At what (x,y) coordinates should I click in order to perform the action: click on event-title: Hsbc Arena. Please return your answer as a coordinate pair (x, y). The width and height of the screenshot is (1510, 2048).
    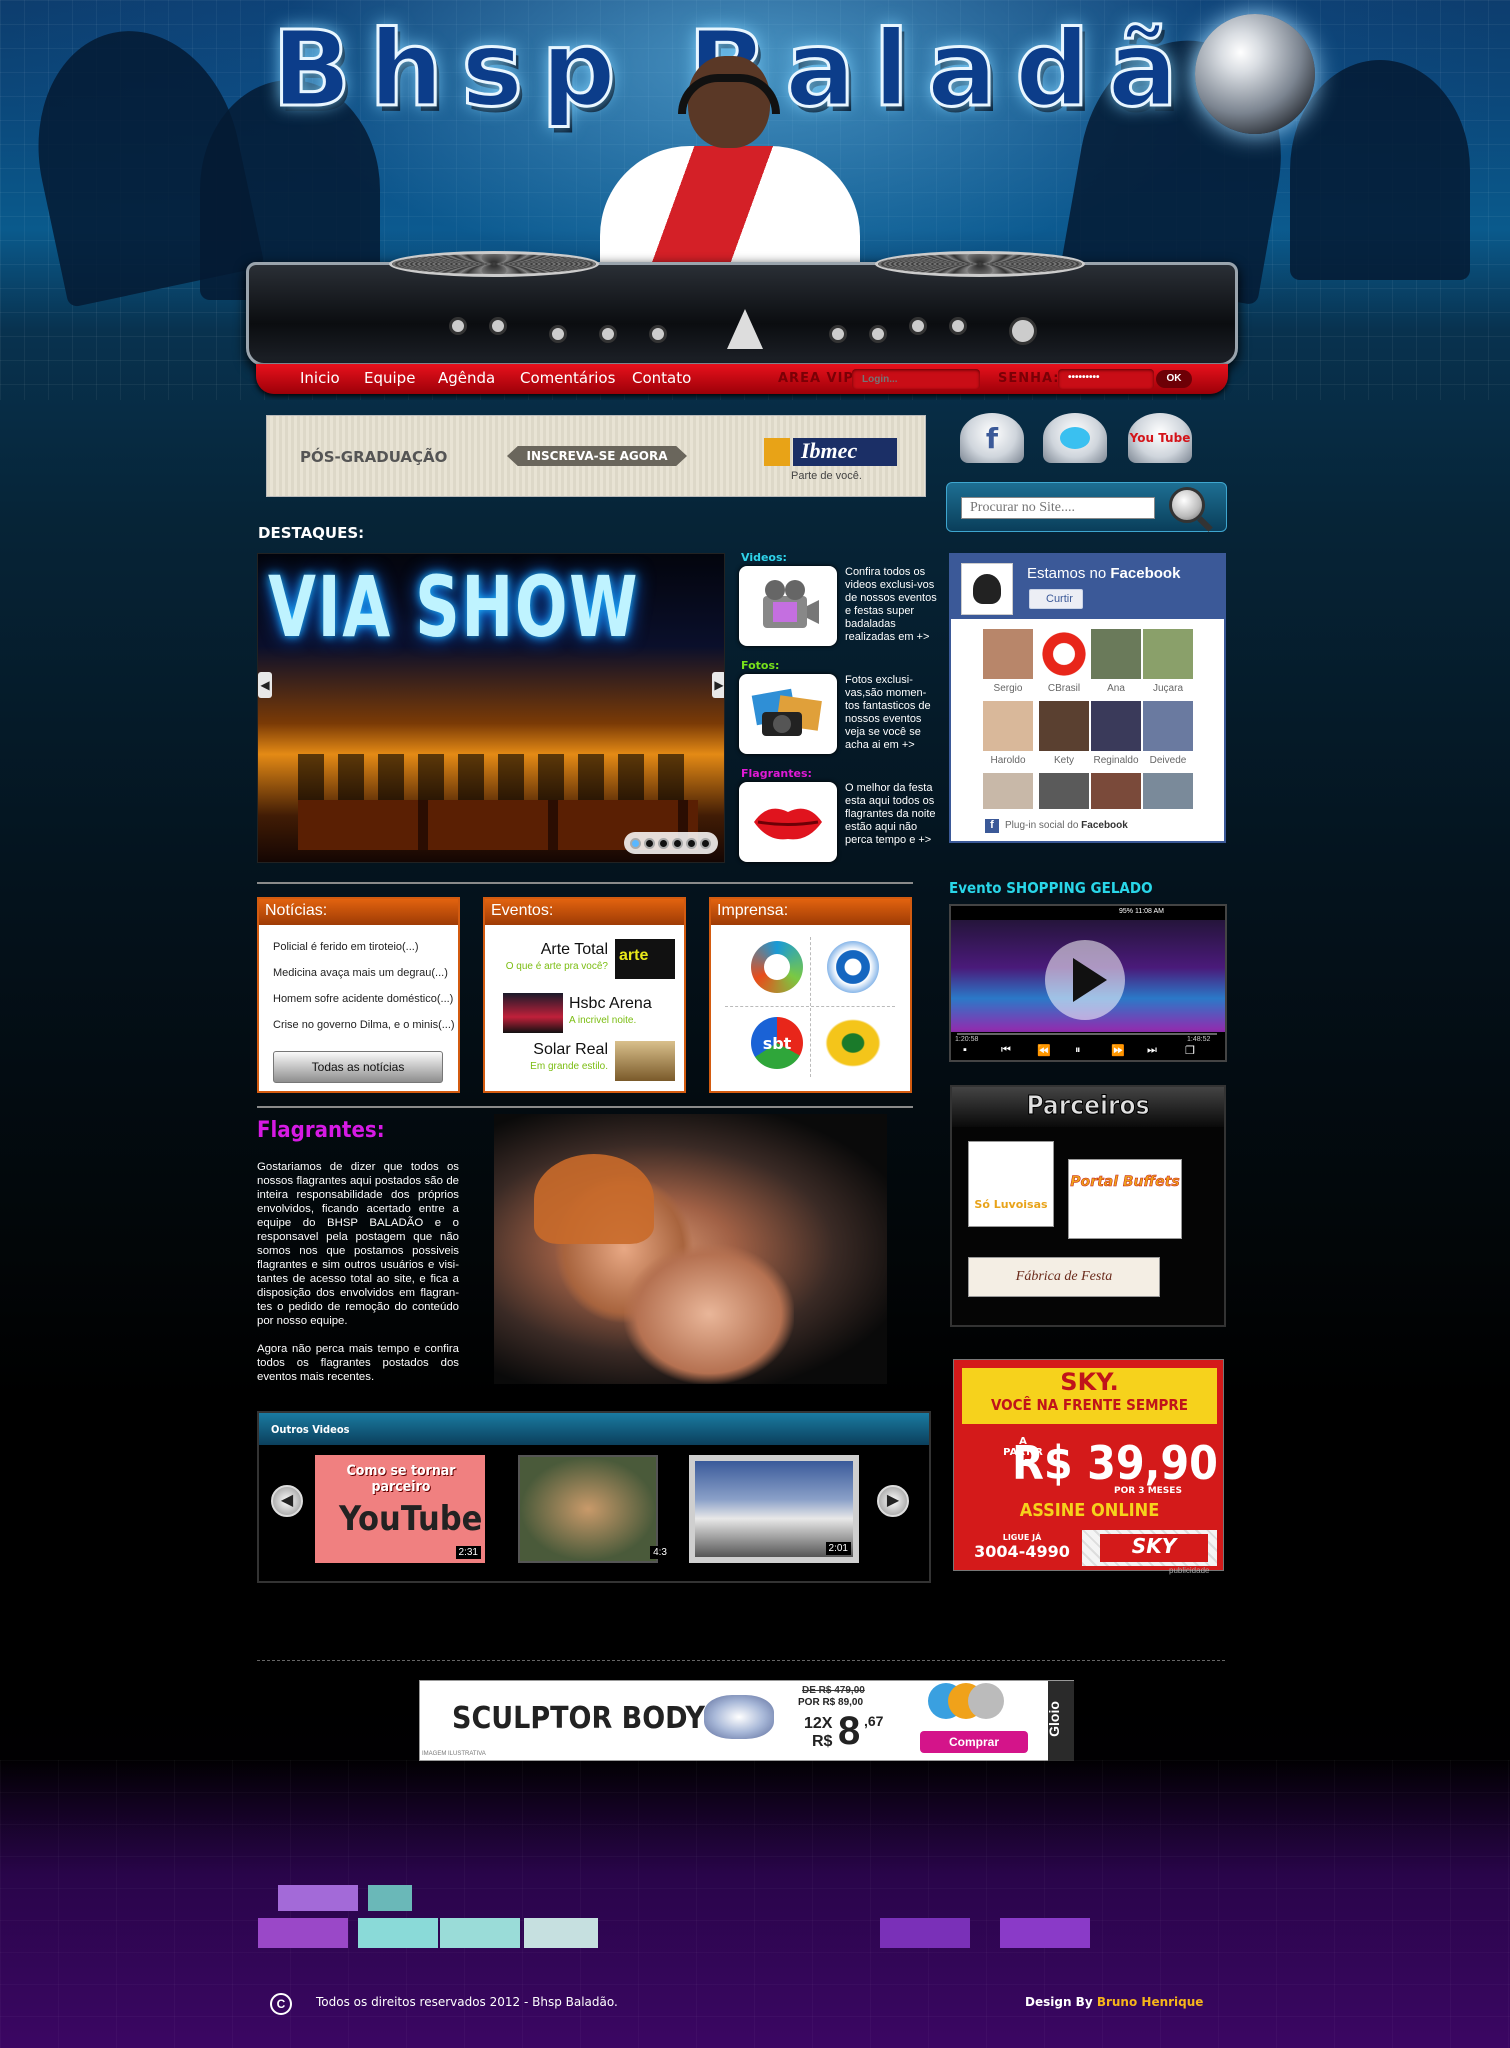
    Looking at the image, I should click on (610, 1004).